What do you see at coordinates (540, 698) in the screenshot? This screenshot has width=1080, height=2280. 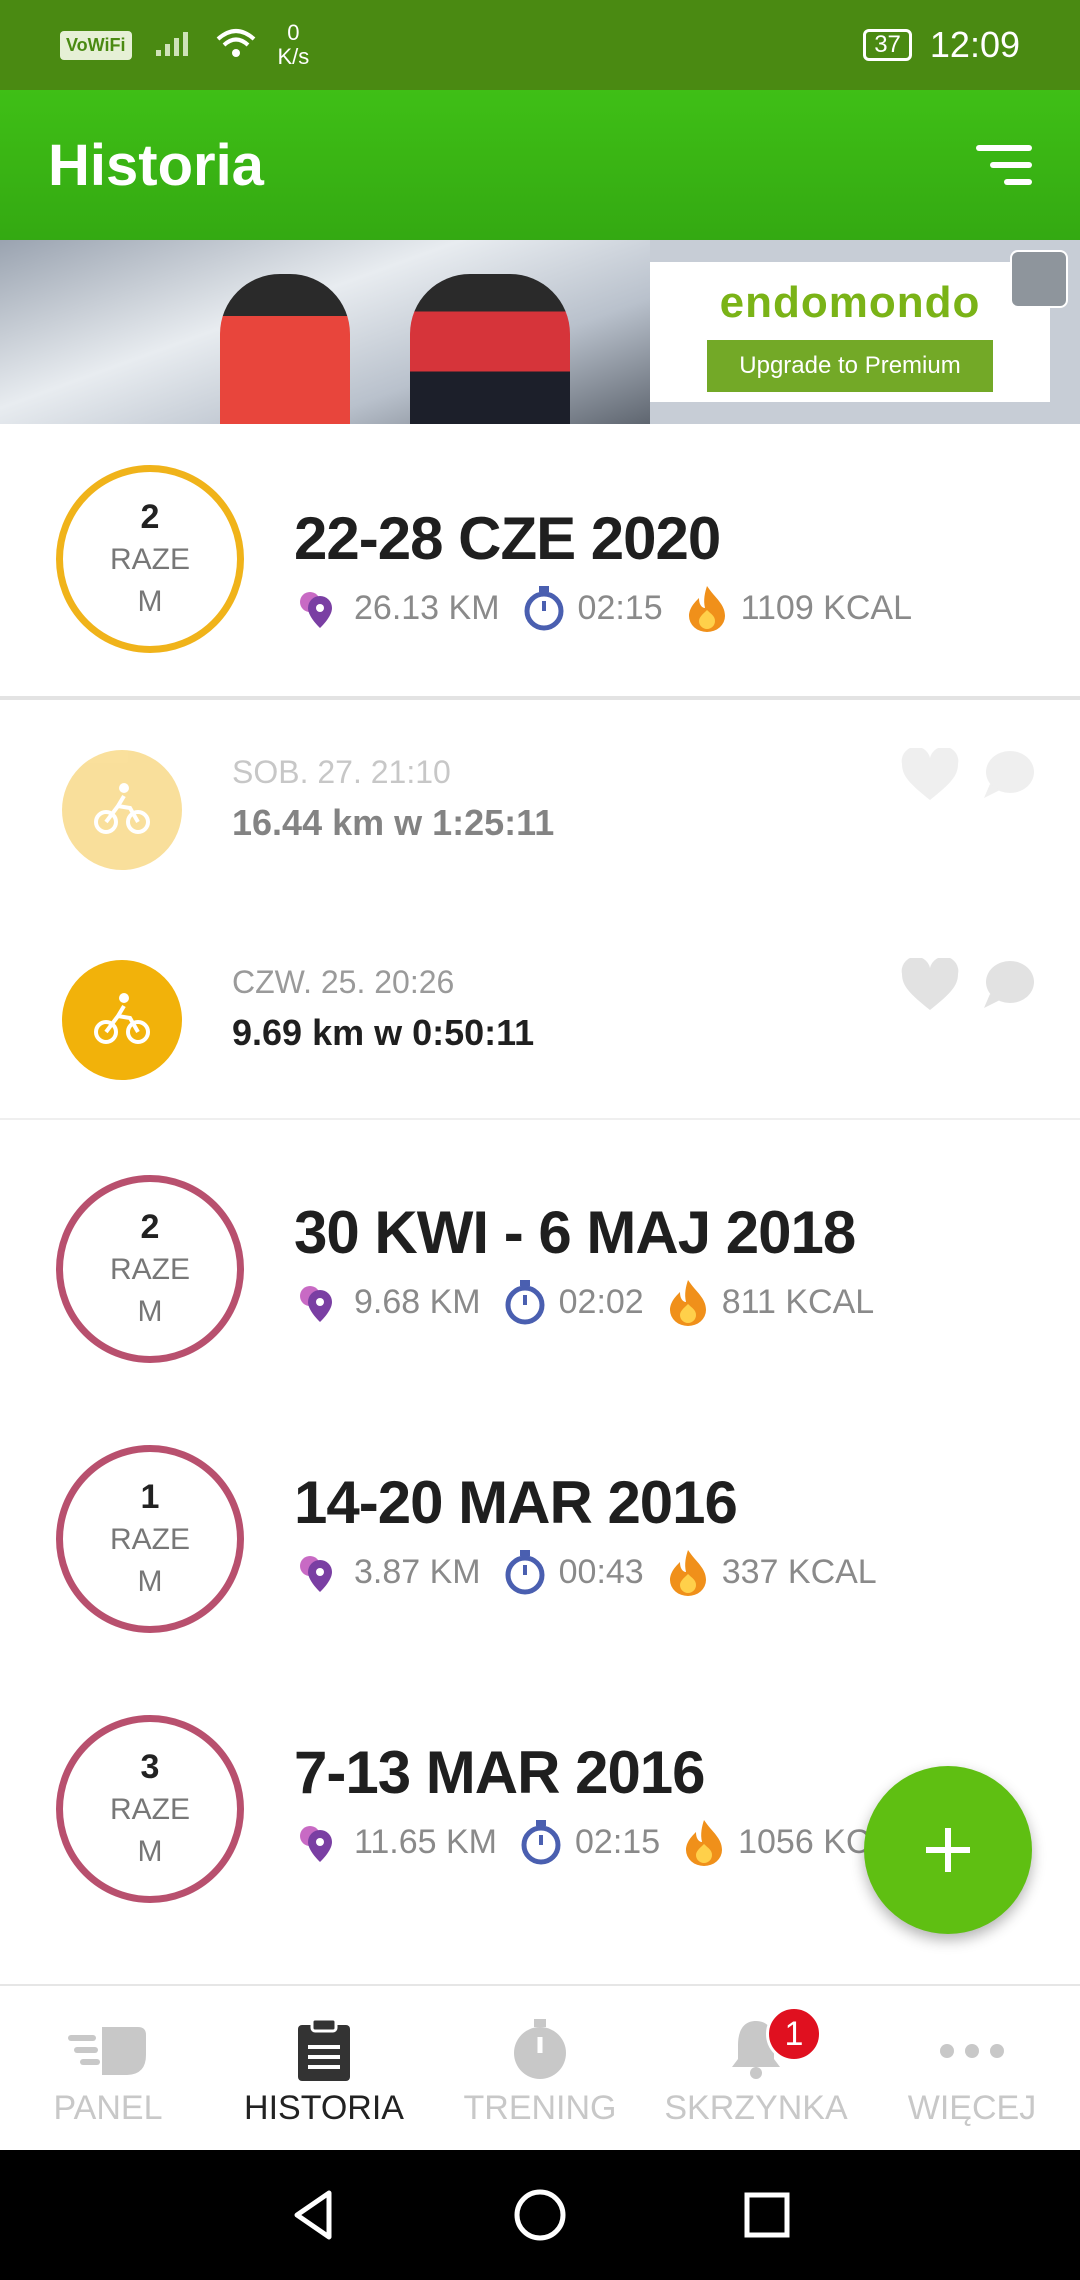 I see `section-divider` at bounding box center [540, 698].